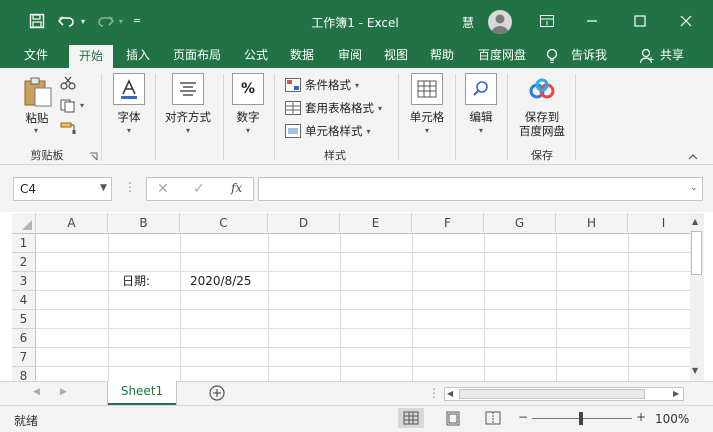  I want to click on clipboard-launcher-icon, so click(93, 155).